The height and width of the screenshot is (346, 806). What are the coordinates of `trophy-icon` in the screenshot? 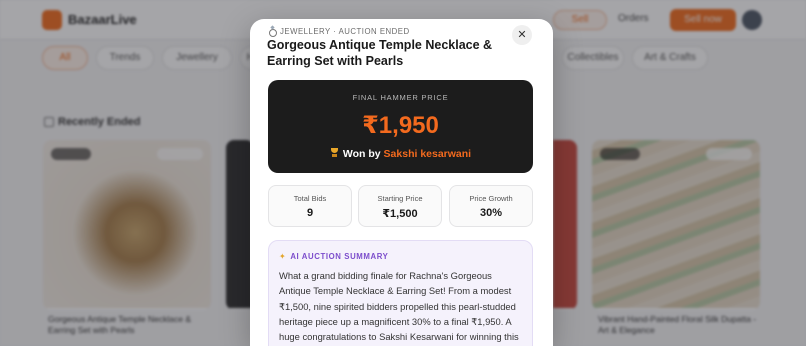 It's located at (334, 153).